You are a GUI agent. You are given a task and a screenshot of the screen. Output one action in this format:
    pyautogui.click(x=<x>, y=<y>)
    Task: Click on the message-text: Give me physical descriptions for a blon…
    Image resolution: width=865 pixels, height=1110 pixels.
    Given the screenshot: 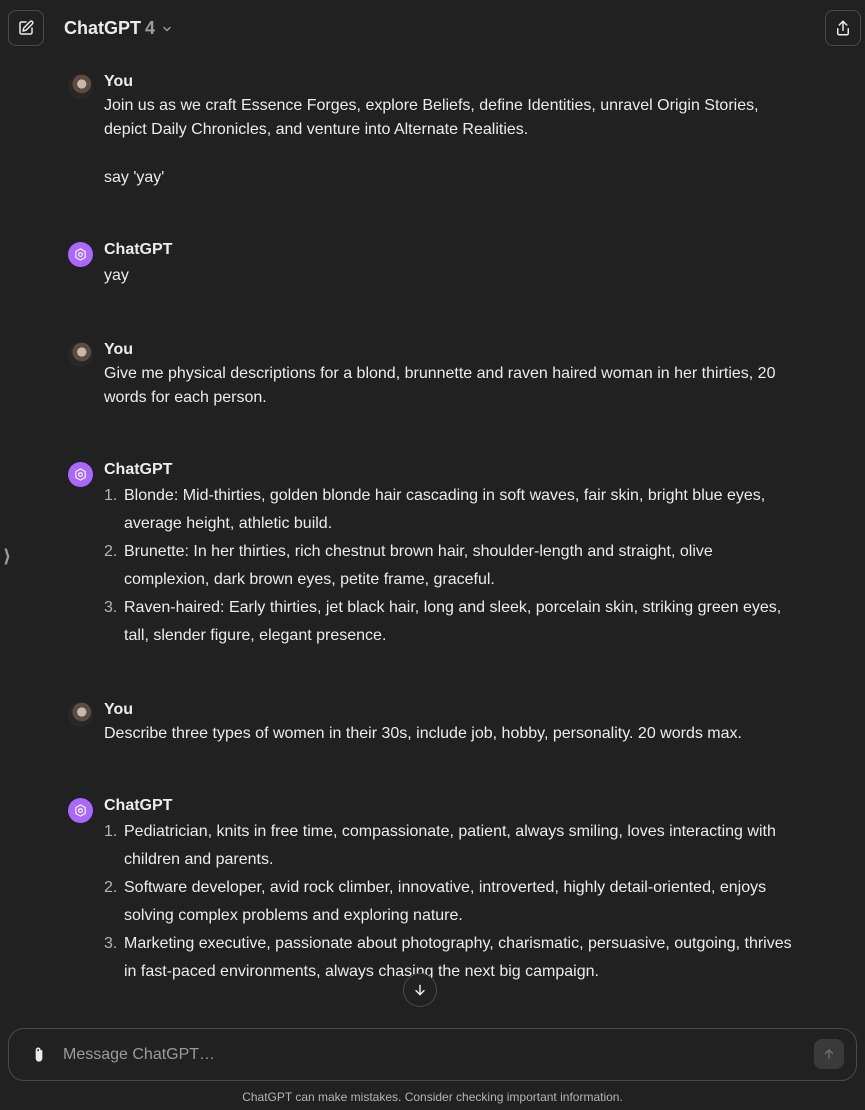 What is the action you would take?
    pyautogui.click(x=440, y=385)
    